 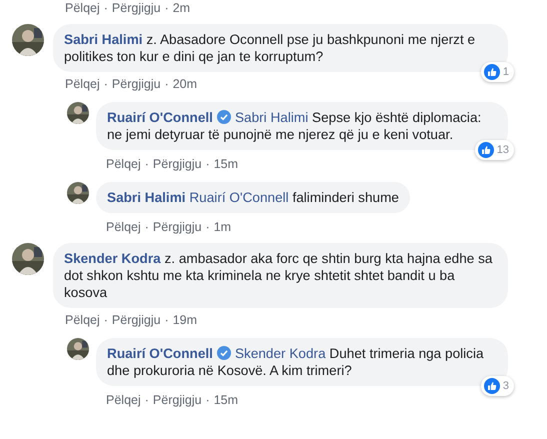 What do you see at coordinates (270, 48) in the screenshot?
I see `comment-text: Sabri Halimi z. Abasadore Oconnell pse ju bashkpunoni me njerzt e politikes ton kur e dini qe jan te korruptum?` at bounding box center [270, 48].